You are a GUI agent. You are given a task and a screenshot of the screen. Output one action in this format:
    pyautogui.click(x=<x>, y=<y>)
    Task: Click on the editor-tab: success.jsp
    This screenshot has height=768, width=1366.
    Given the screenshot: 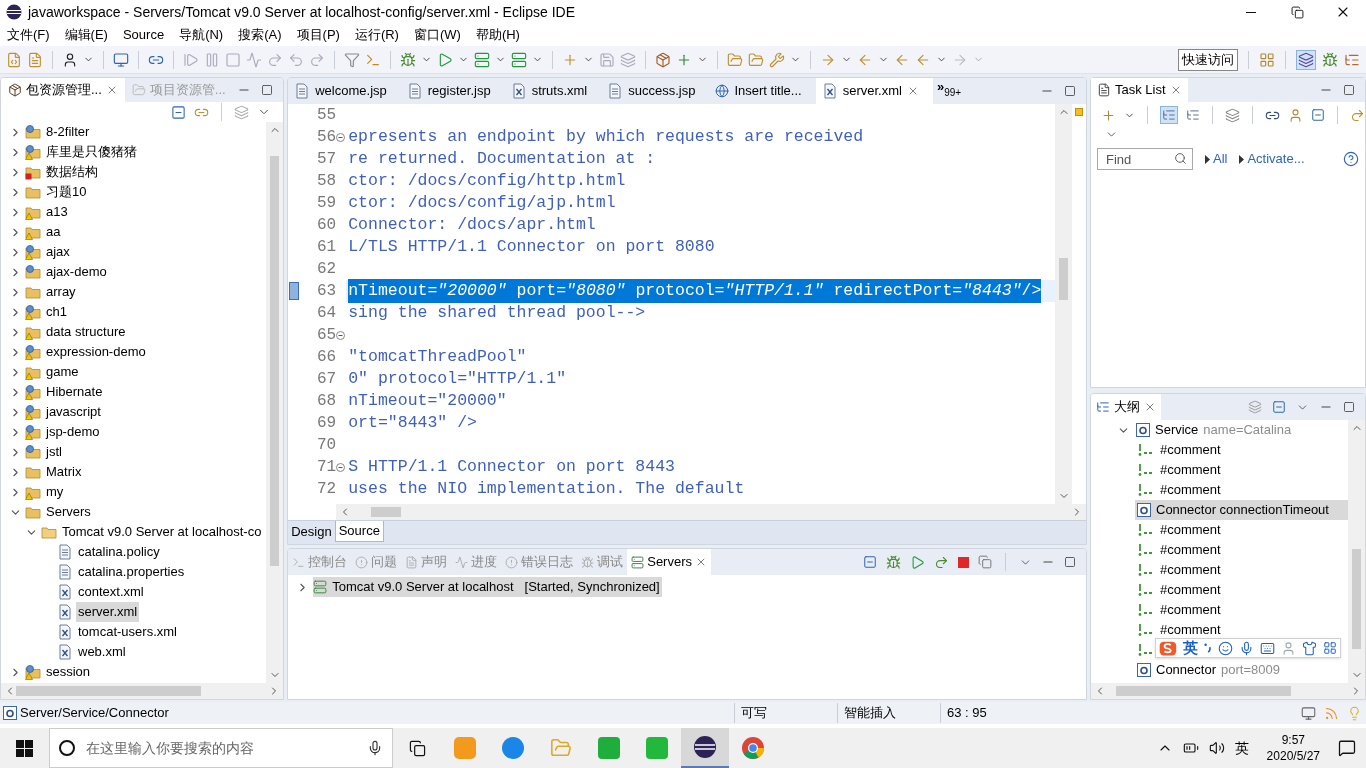 What is the action you would take?
    pyautogui.click(x=655, y=91)
    